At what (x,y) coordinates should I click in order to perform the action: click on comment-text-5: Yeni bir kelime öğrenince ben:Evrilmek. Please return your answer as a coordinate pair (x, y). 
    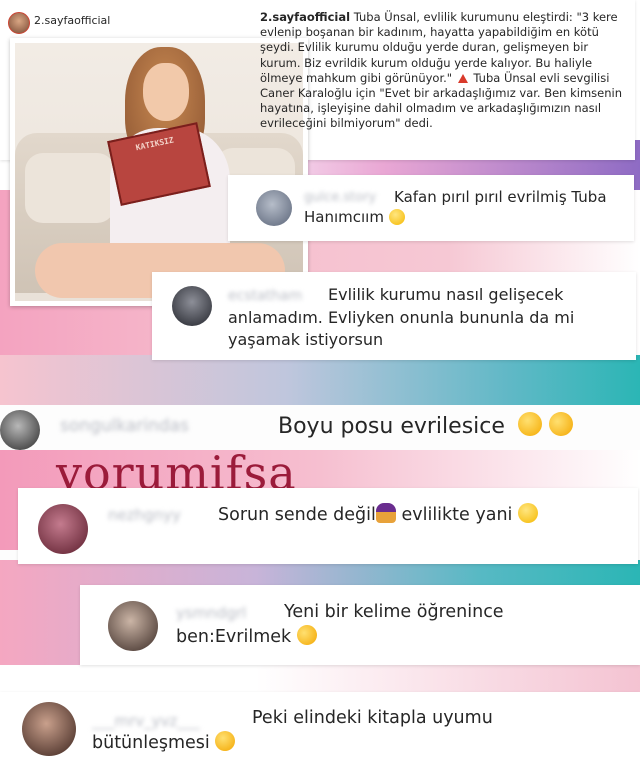
    Looking at the image, I should click on (386, 625).